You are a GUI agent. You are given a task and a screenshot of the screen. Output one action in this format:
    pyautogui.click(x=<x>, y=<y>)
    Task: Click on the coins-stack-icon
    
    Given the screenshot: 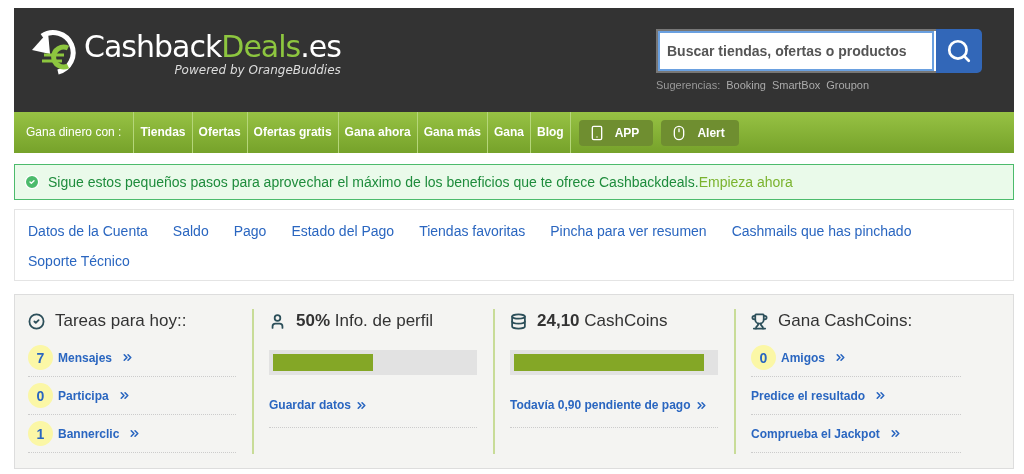 What is the action you would take?
    pyautogui.click(x=518, y=321)
    